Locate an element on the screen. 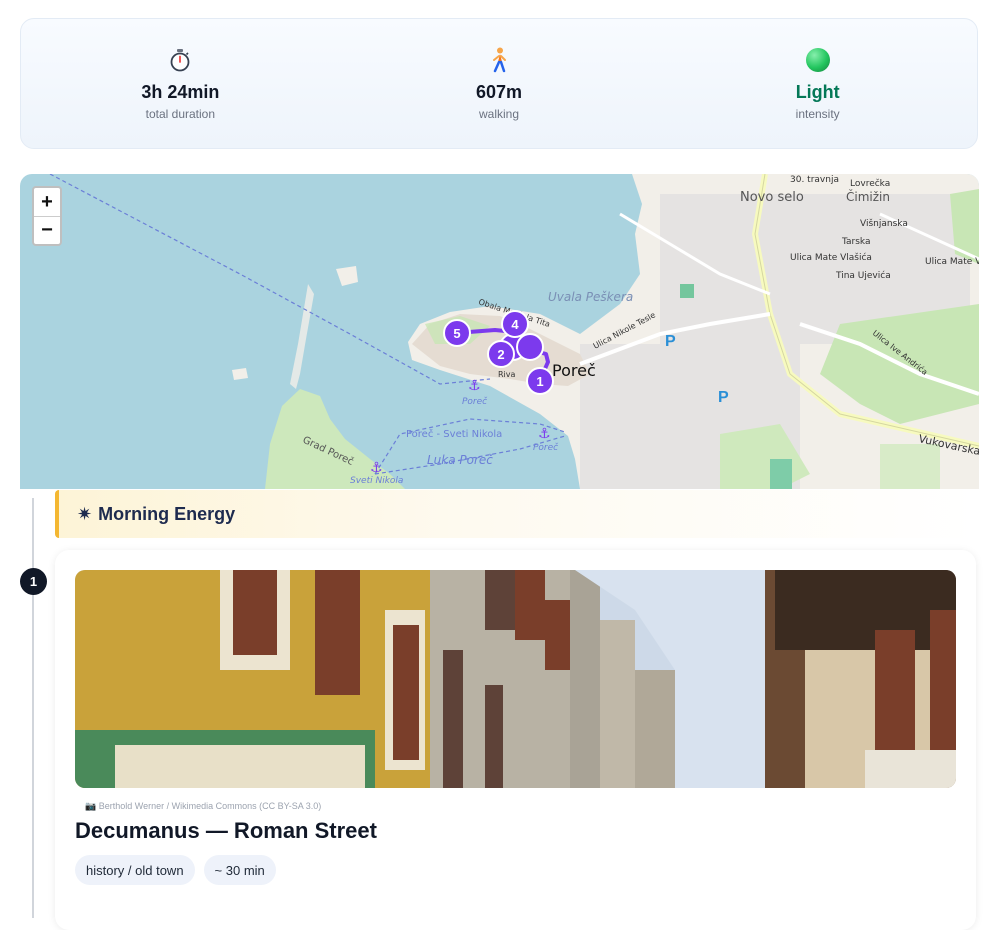 This screenshot has width=1000, height=930. svg-text: 1 is located at coordinates (539, 381).